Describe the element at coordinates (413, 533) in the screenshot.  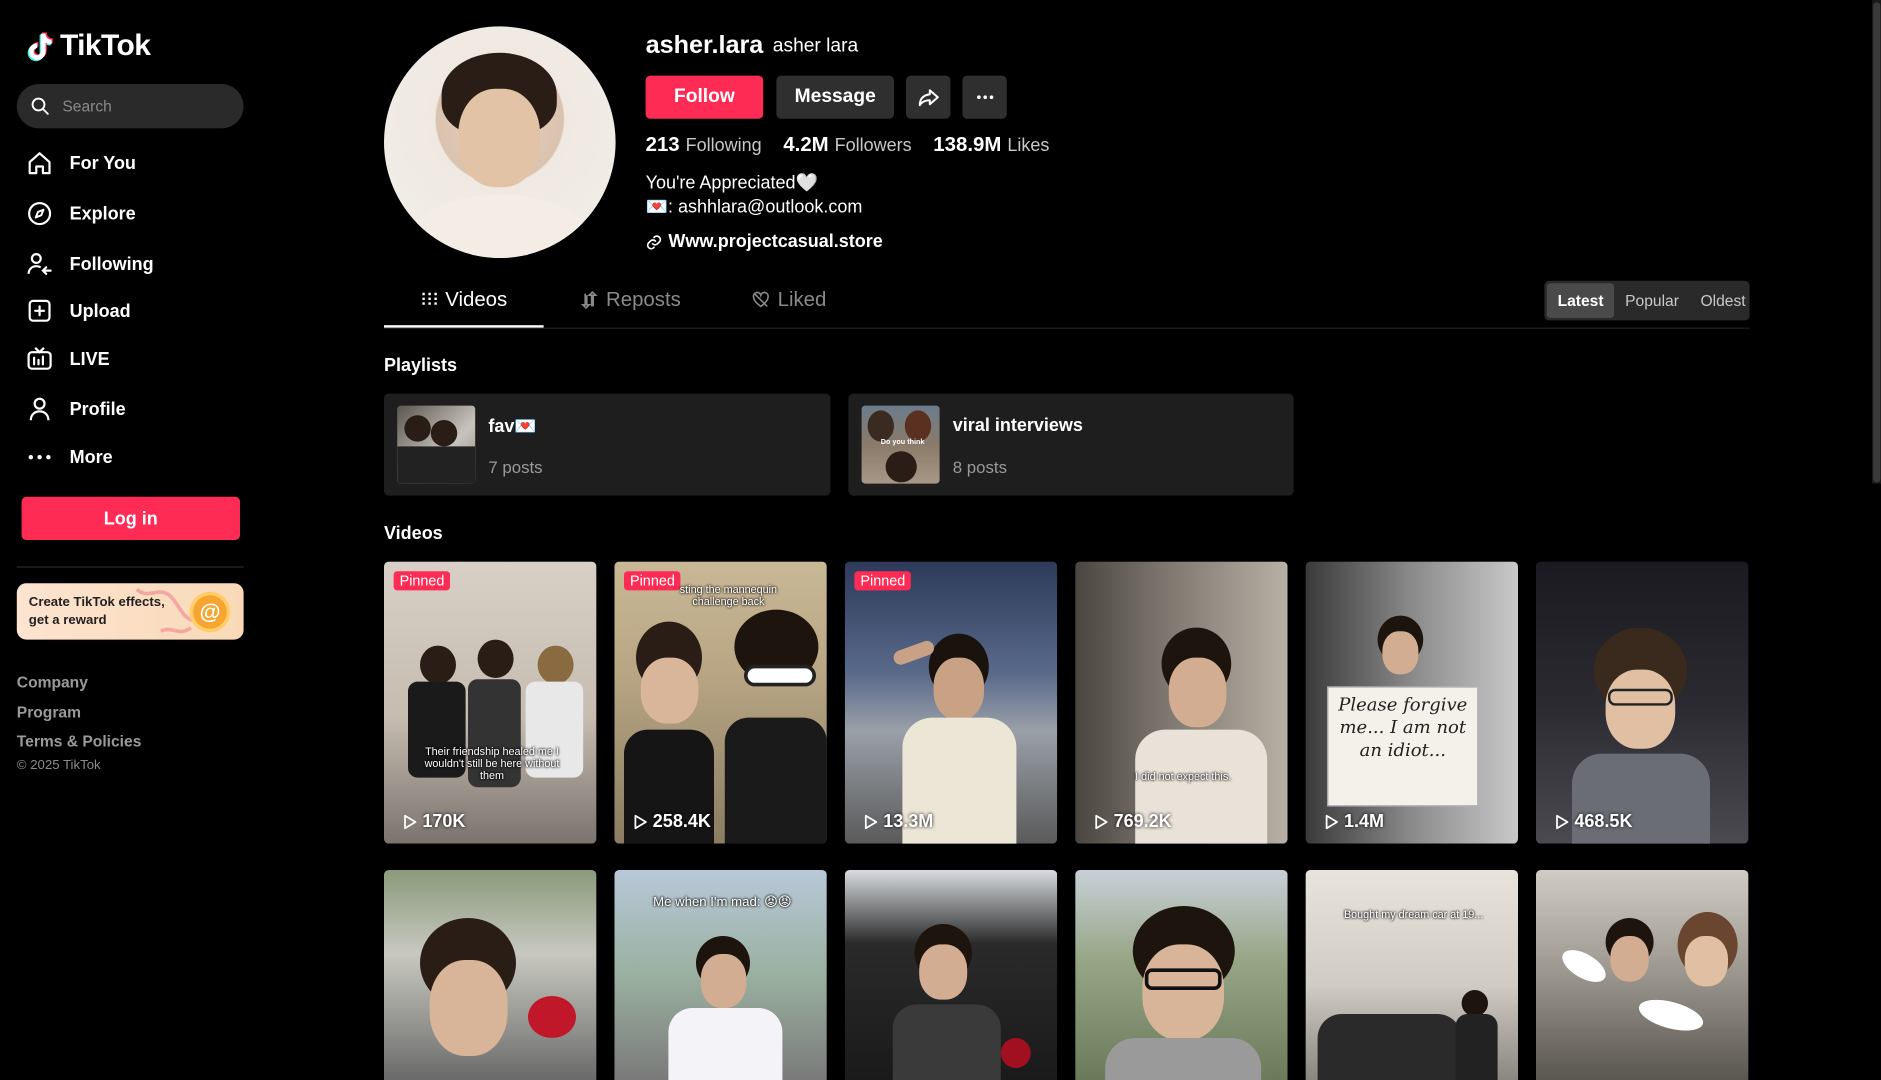
I see `videos-heading: Videos` at that location.